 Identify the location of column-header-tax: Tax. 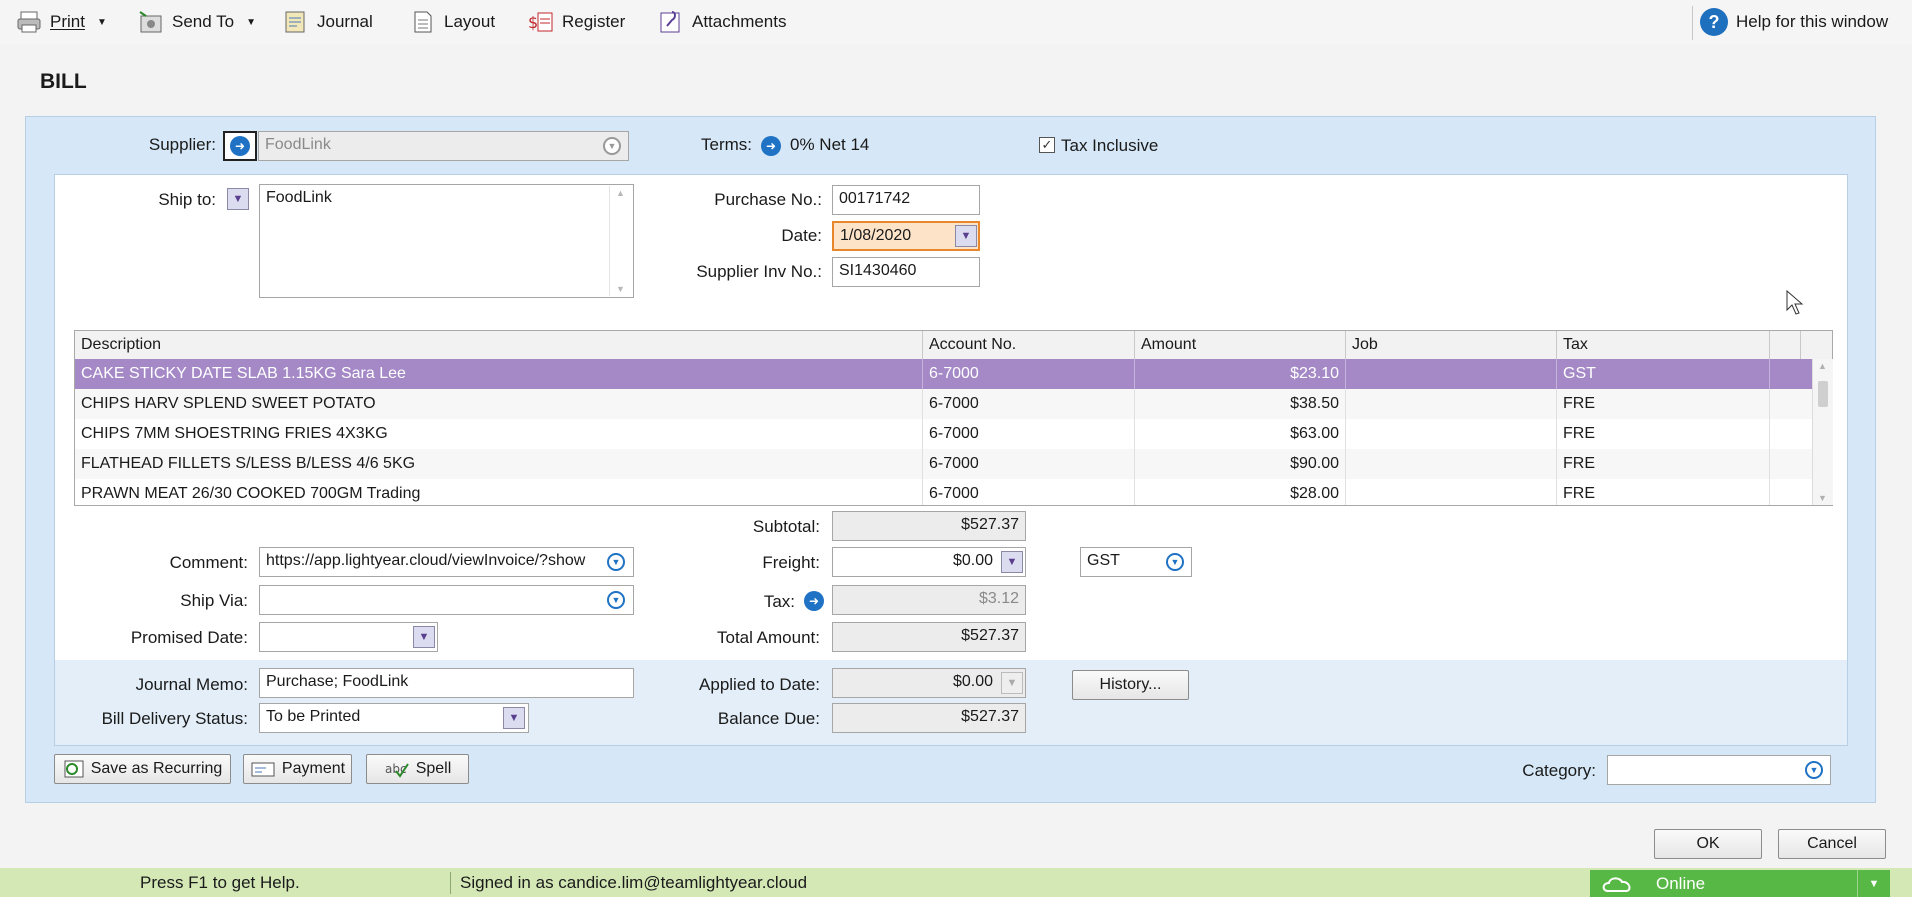
(1663, 345).